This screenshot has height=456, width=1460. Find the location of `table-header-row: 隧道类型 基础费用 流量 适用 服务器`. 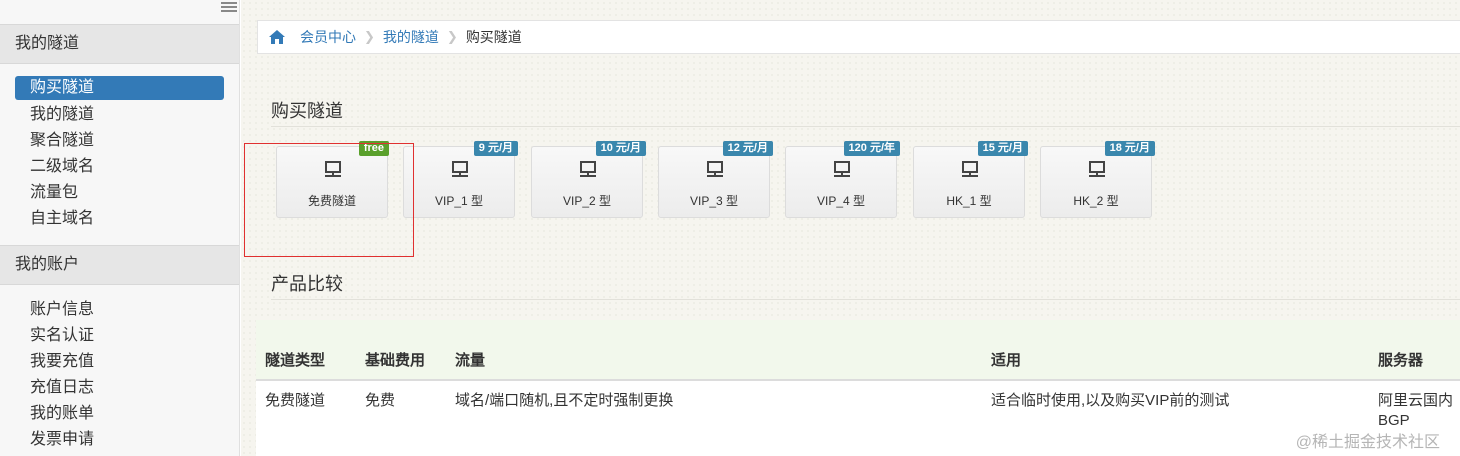

table-header-row: 隧道类型 基础费用 流量 适用 服务器 is located at coordinates (858, 360).